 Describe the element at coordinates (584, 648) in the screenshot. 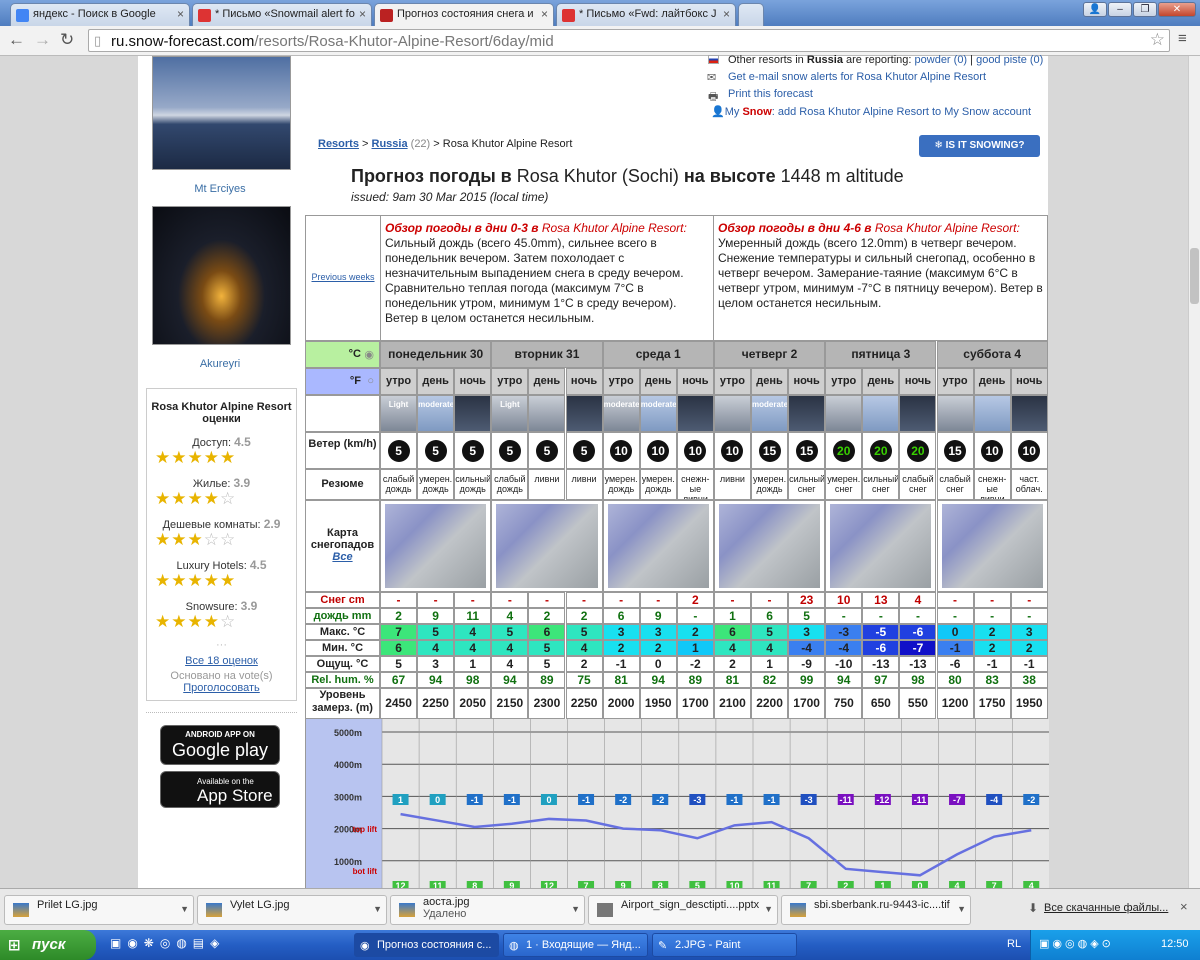

I see `min-cell: 4` at that location.